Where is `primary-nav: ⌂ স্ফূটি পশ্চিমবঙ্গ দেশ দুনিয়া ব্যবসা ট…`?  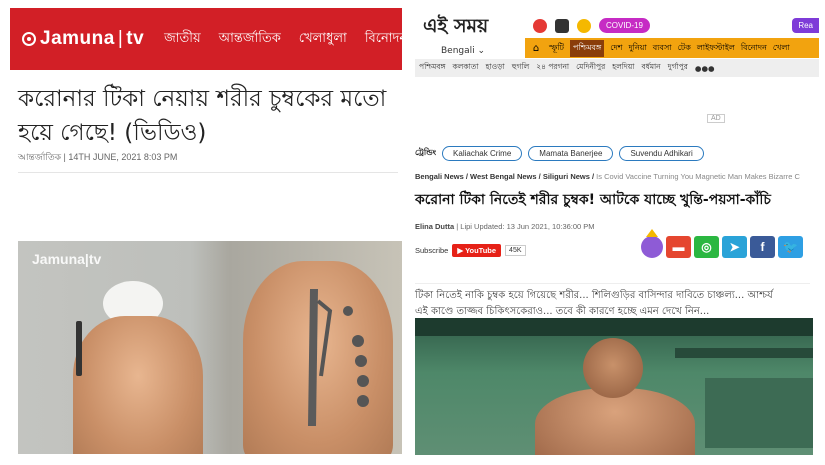
primary-nav: ⌂ স্ফূটি পশ্চিমবঙ্গ দেশ দুনিয়া ব্যবসা ট… is located at coordinates (672, 48).